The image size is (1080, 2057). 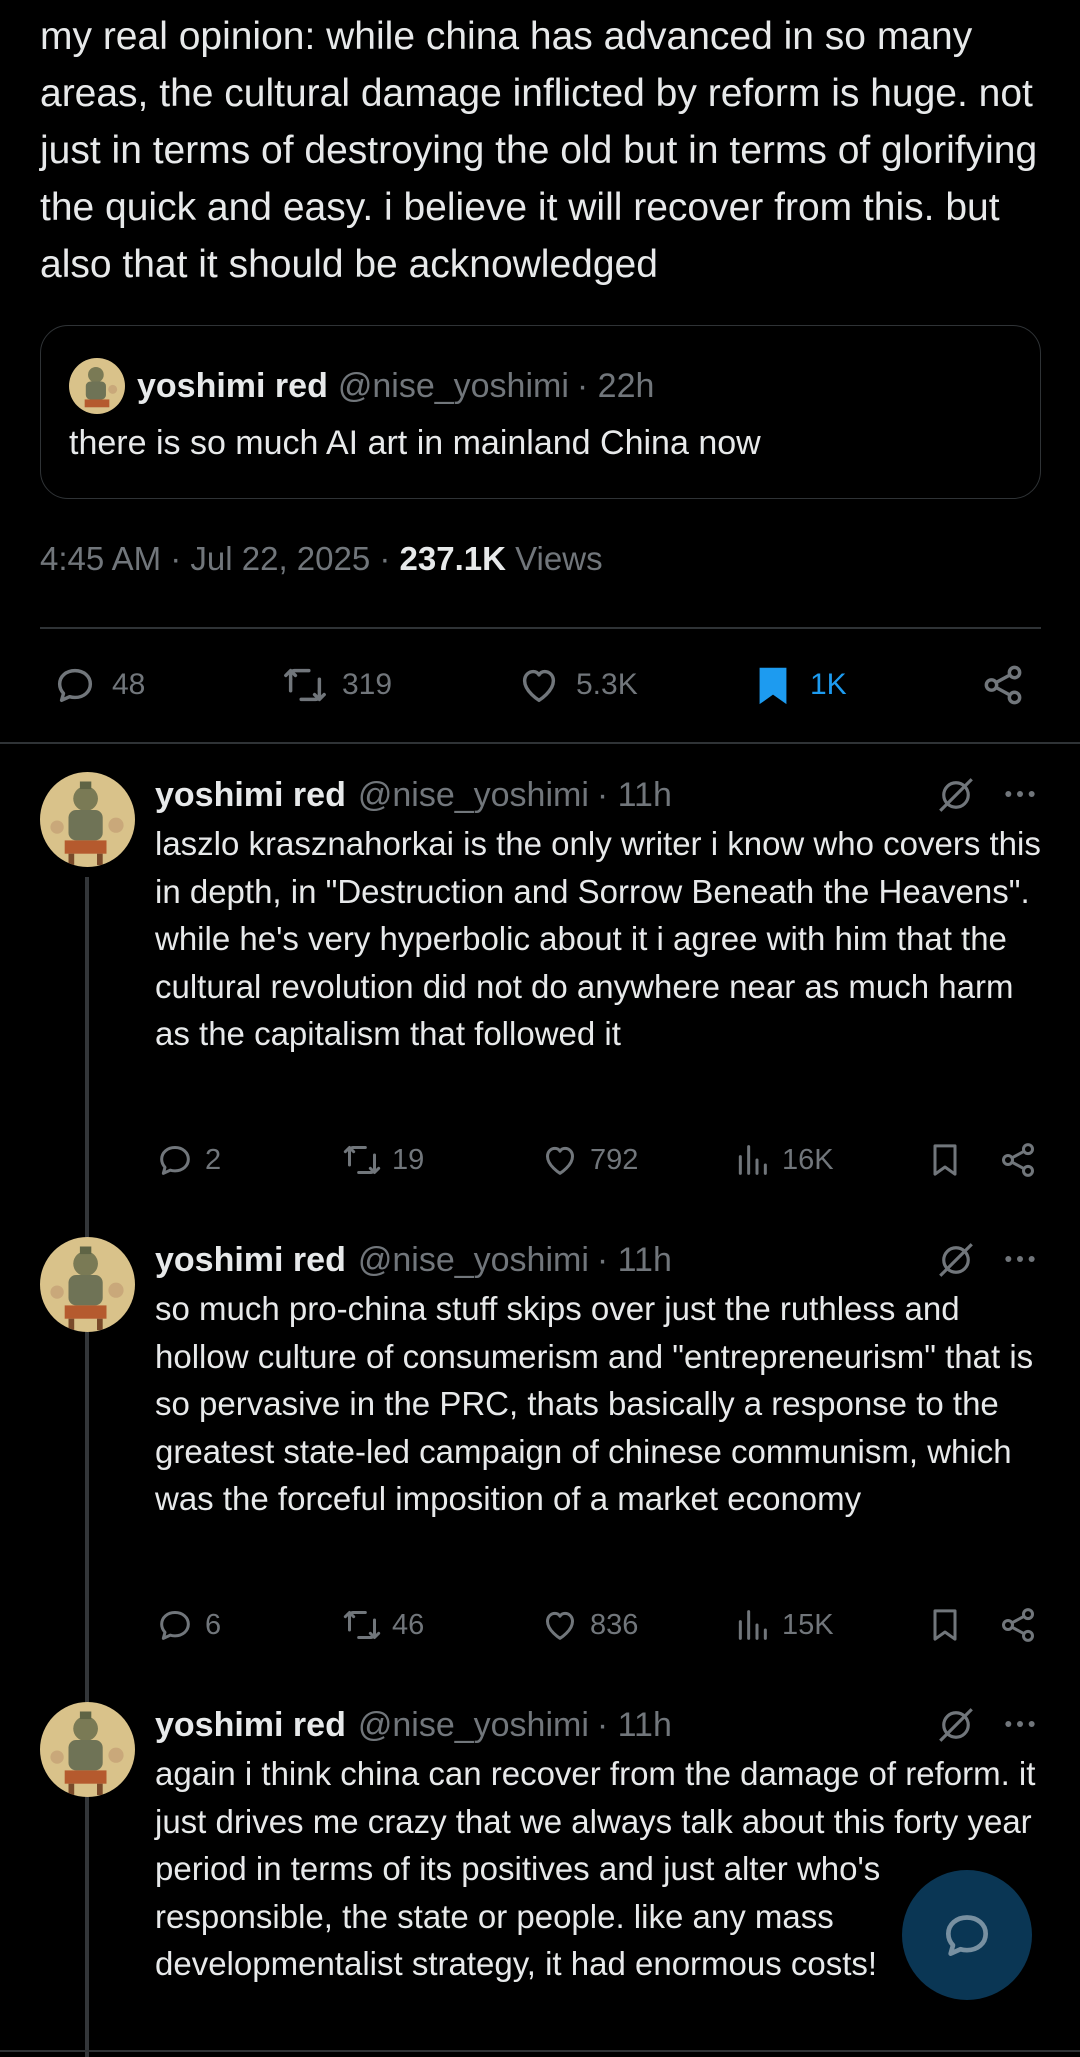 What do you see at coordinates (798, 685) in the screenshot?
I see `bookmark-button: 1K` at bounding box center [798, 685].